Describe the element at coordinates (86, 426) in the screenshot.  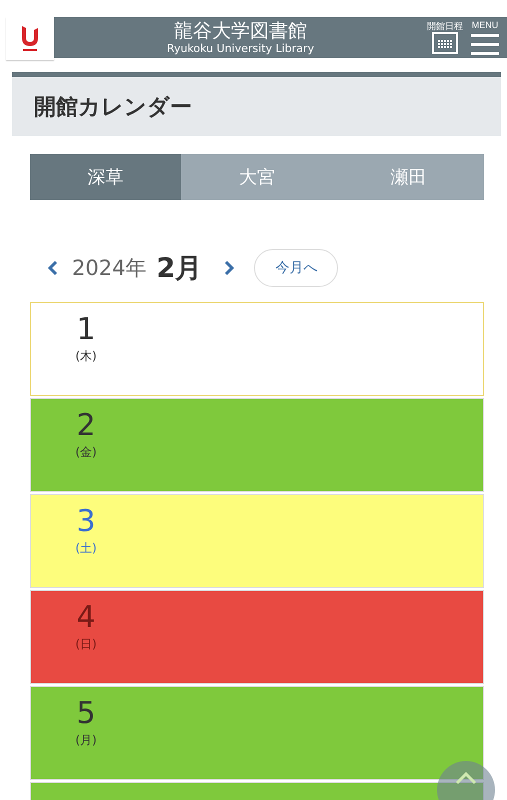
I see `day-number: 2` at that location.